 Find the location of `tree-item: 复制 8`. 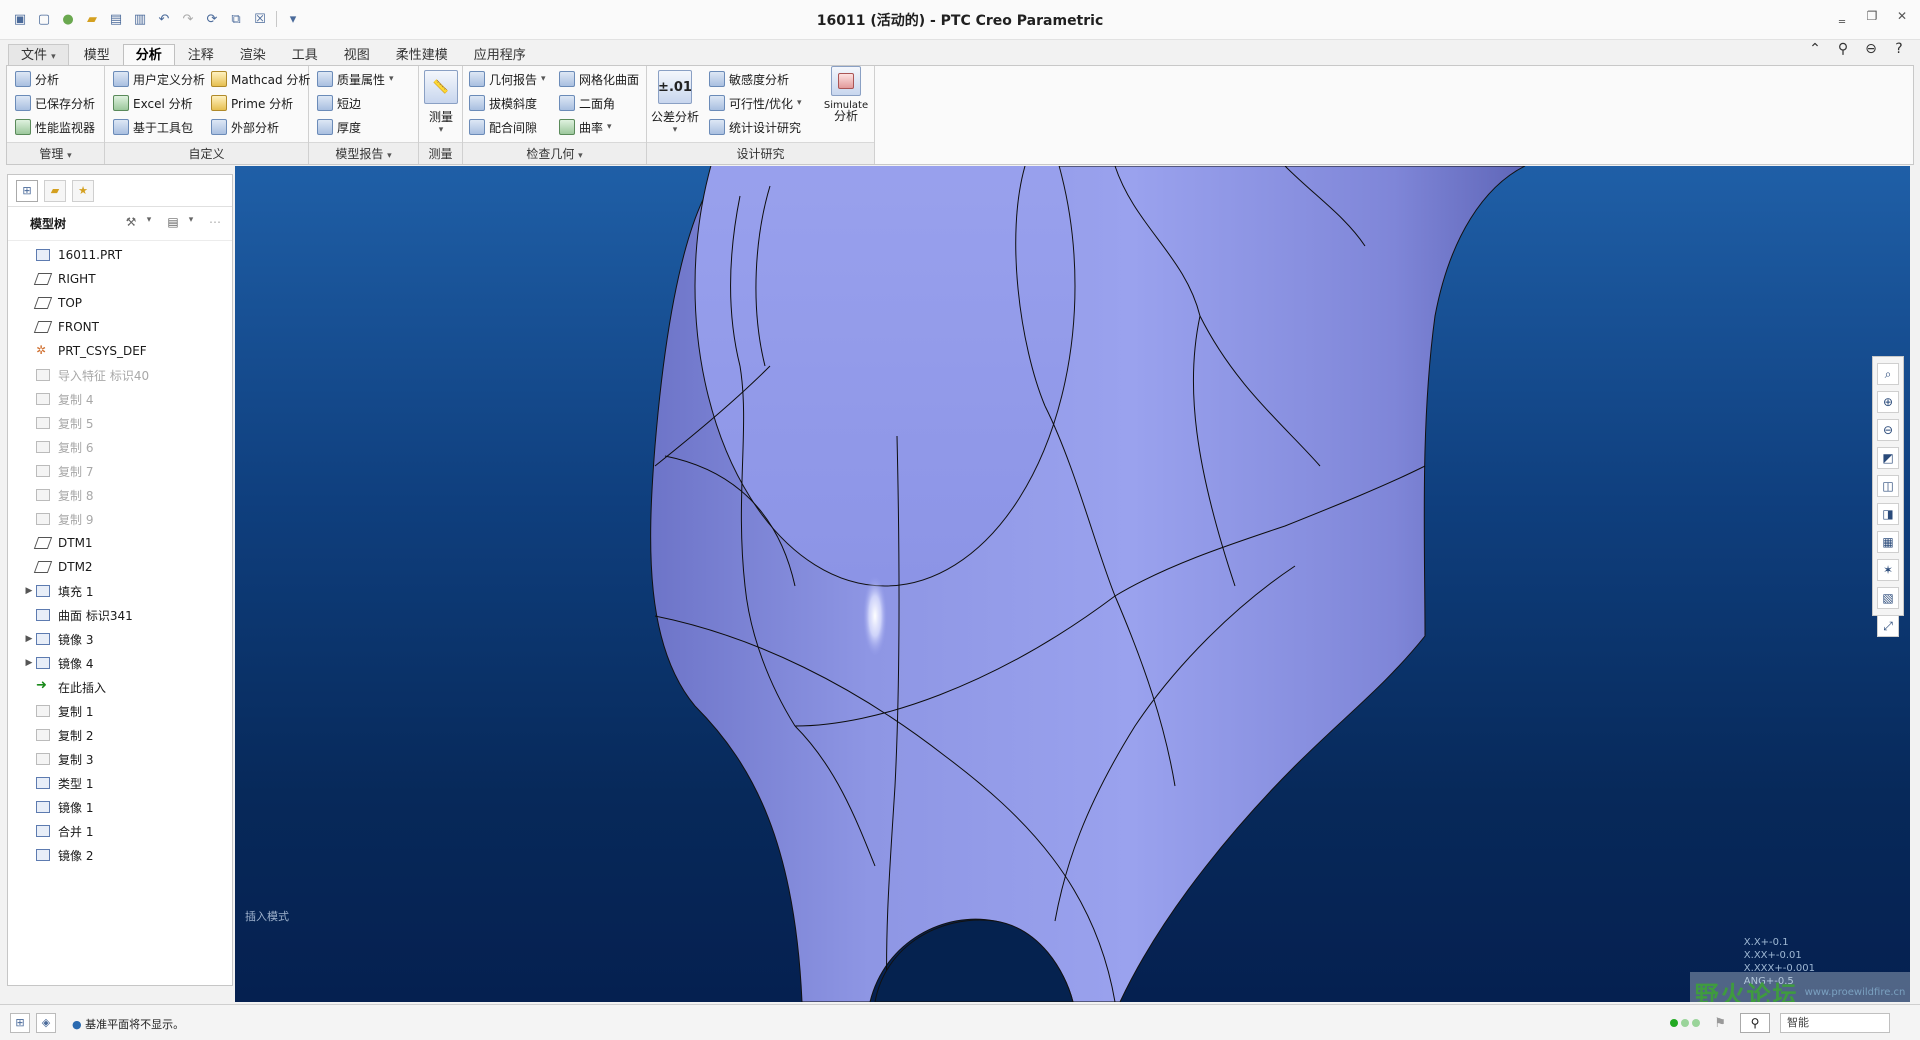

tree-item: 复制 8 is located at coordinates (120, 495).